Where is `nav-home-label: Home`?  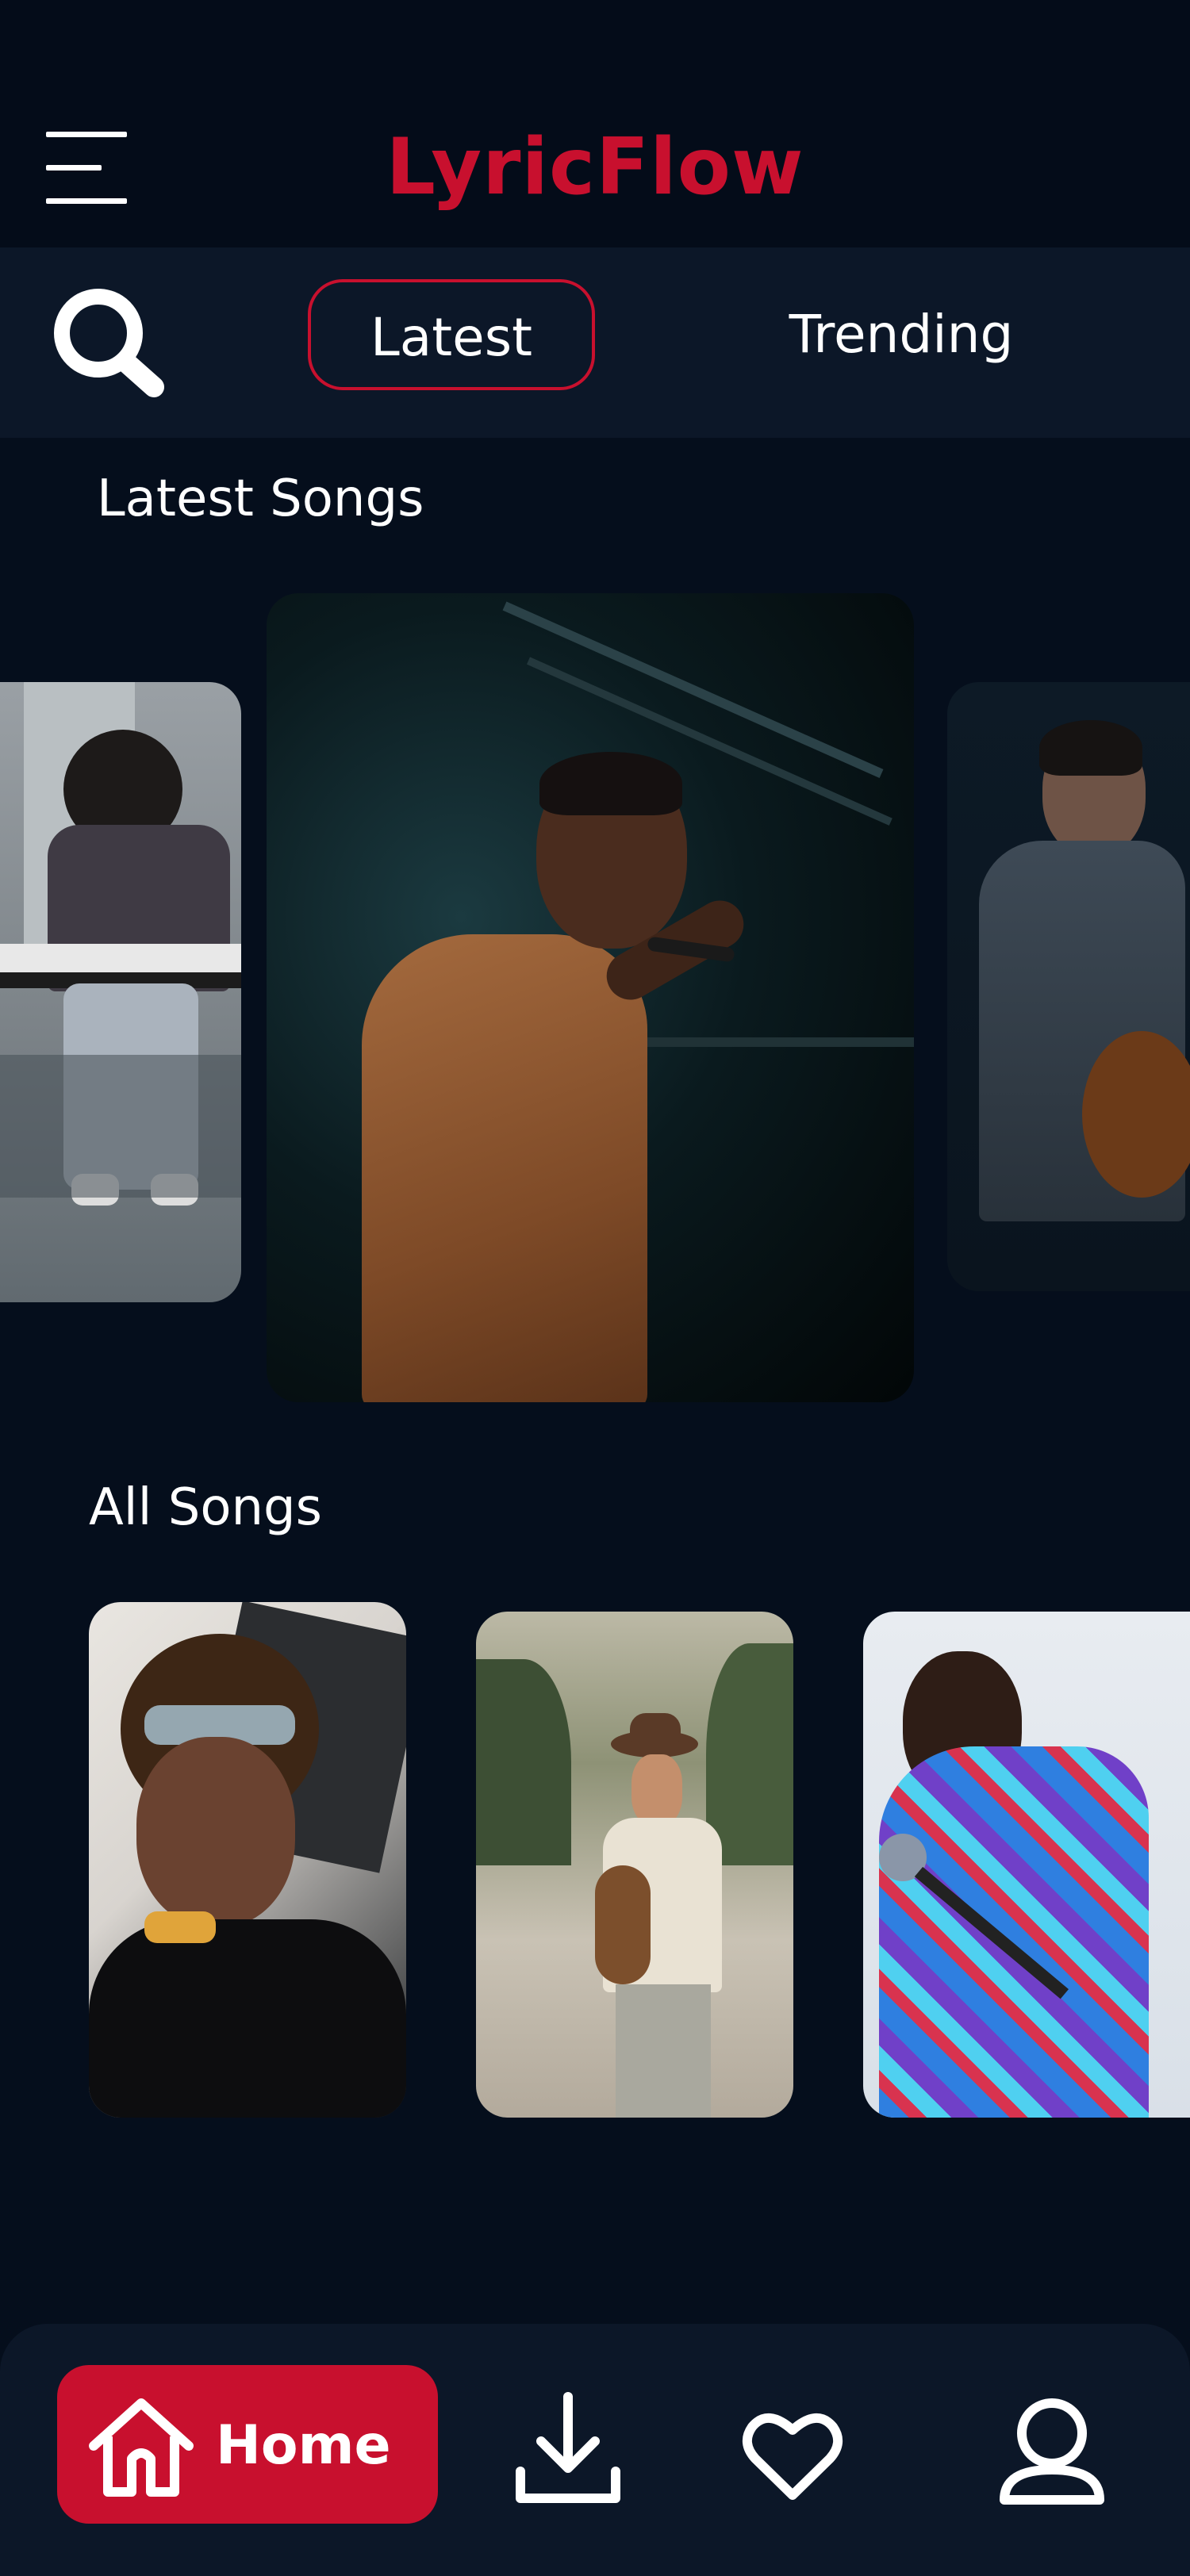
nav-home-label: Home is located at coordinates (303, 2445).